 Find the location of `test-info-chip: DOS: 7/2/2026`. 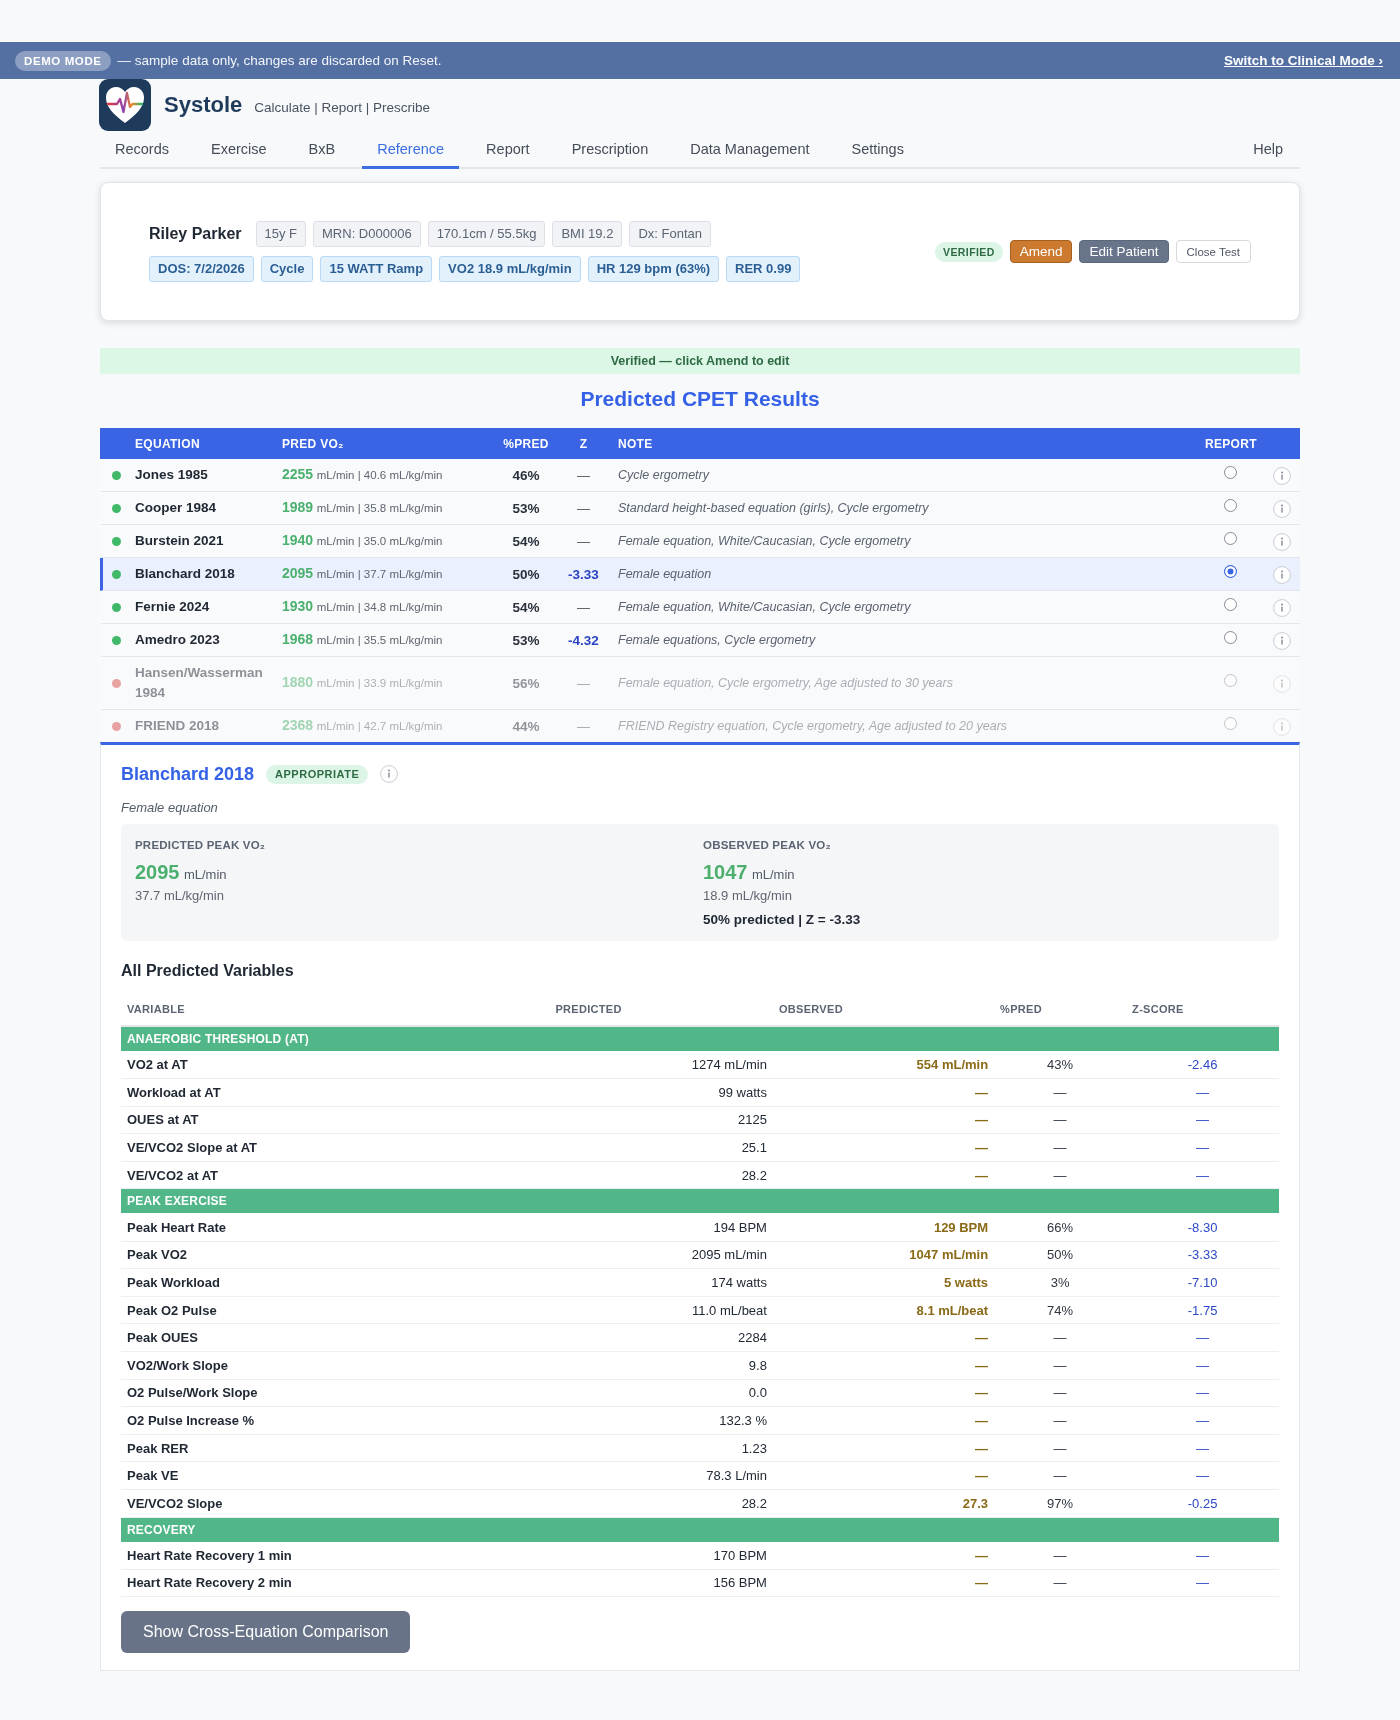

test-info-chip: DOS: 7/2/2026 is located at coordinates (201, 269).